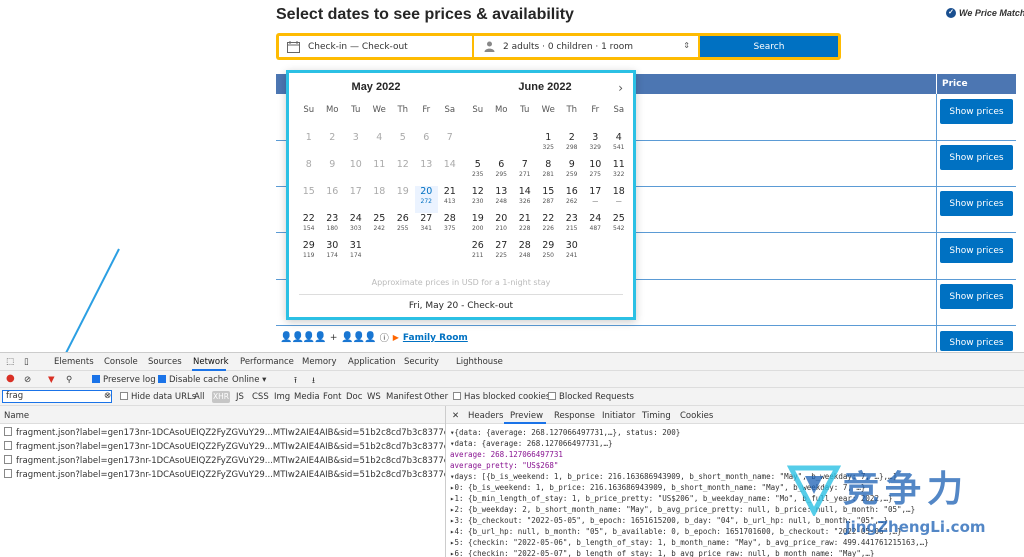 The width and height of the screenshot is (1024, 557). I want to click on calendar-day: 20 210, so click(502, 226).